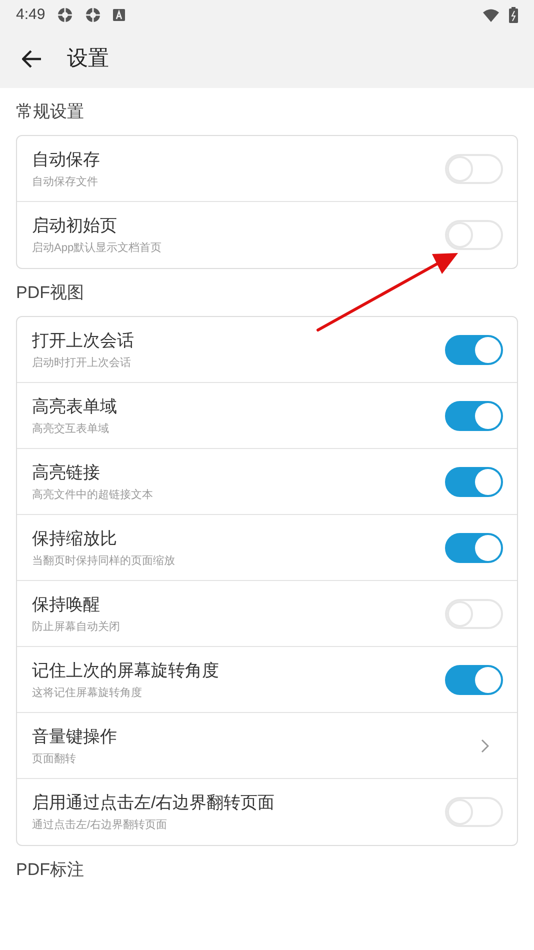 The width and height of the screenshot is (534, 950). What do you see at coordinates (485, 745) in the screenshot?
I see `chevron-icon` at bounding box center [485, 745].